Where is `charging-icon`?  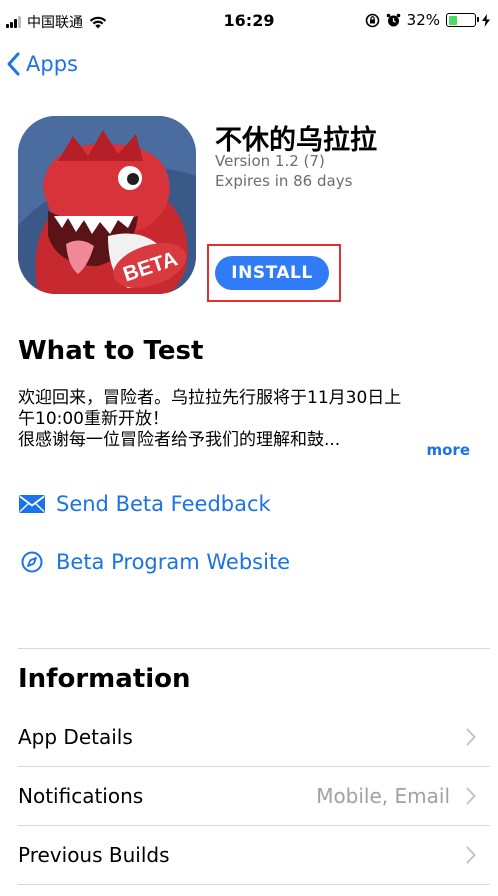 charging-icon is located at coordinates (486, 20).